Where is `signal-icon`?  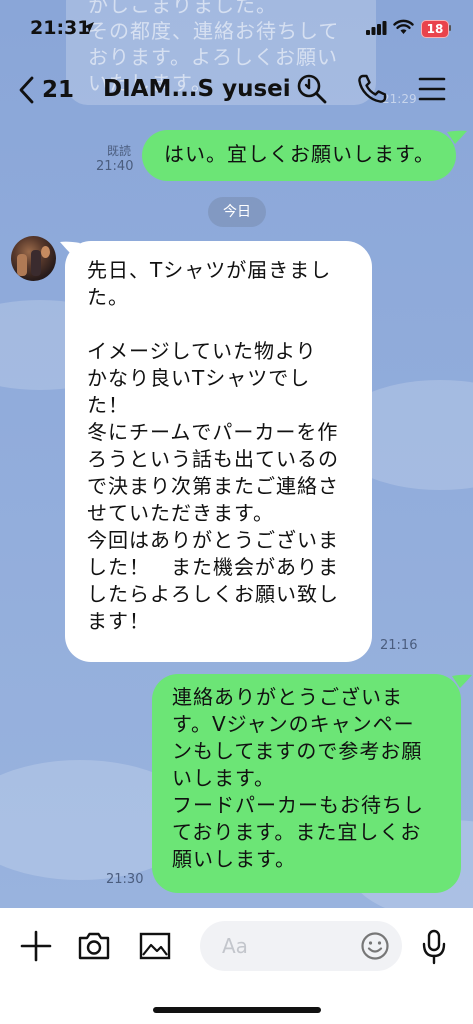
signal-icon is located at coordinates (376, 28).